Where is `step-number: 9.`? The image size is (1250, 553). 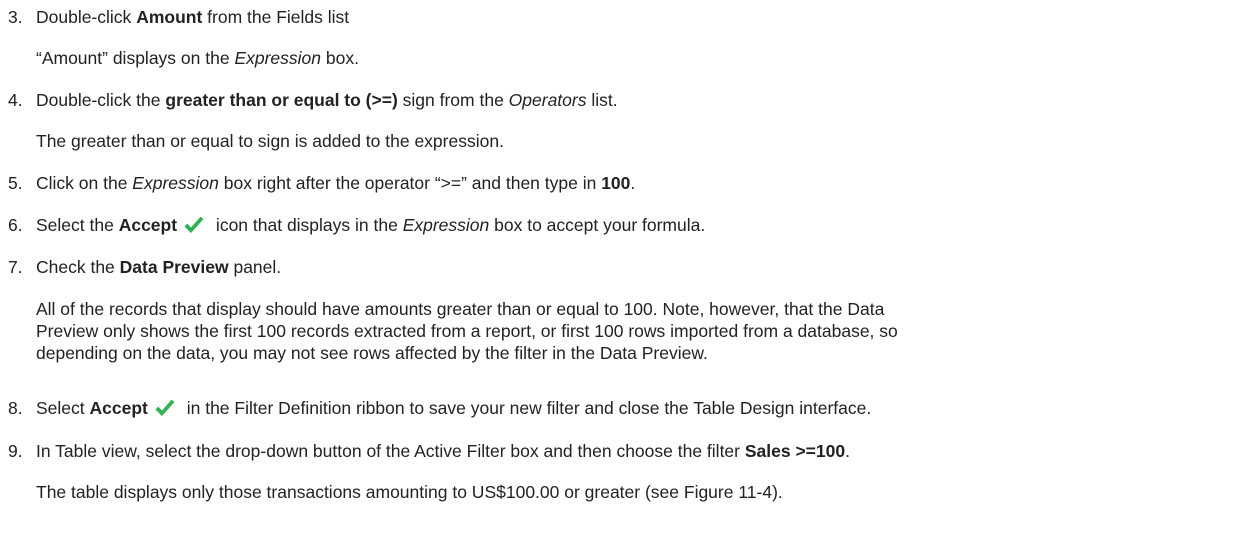 step-number: 9. is located at coordinates (15, 451).